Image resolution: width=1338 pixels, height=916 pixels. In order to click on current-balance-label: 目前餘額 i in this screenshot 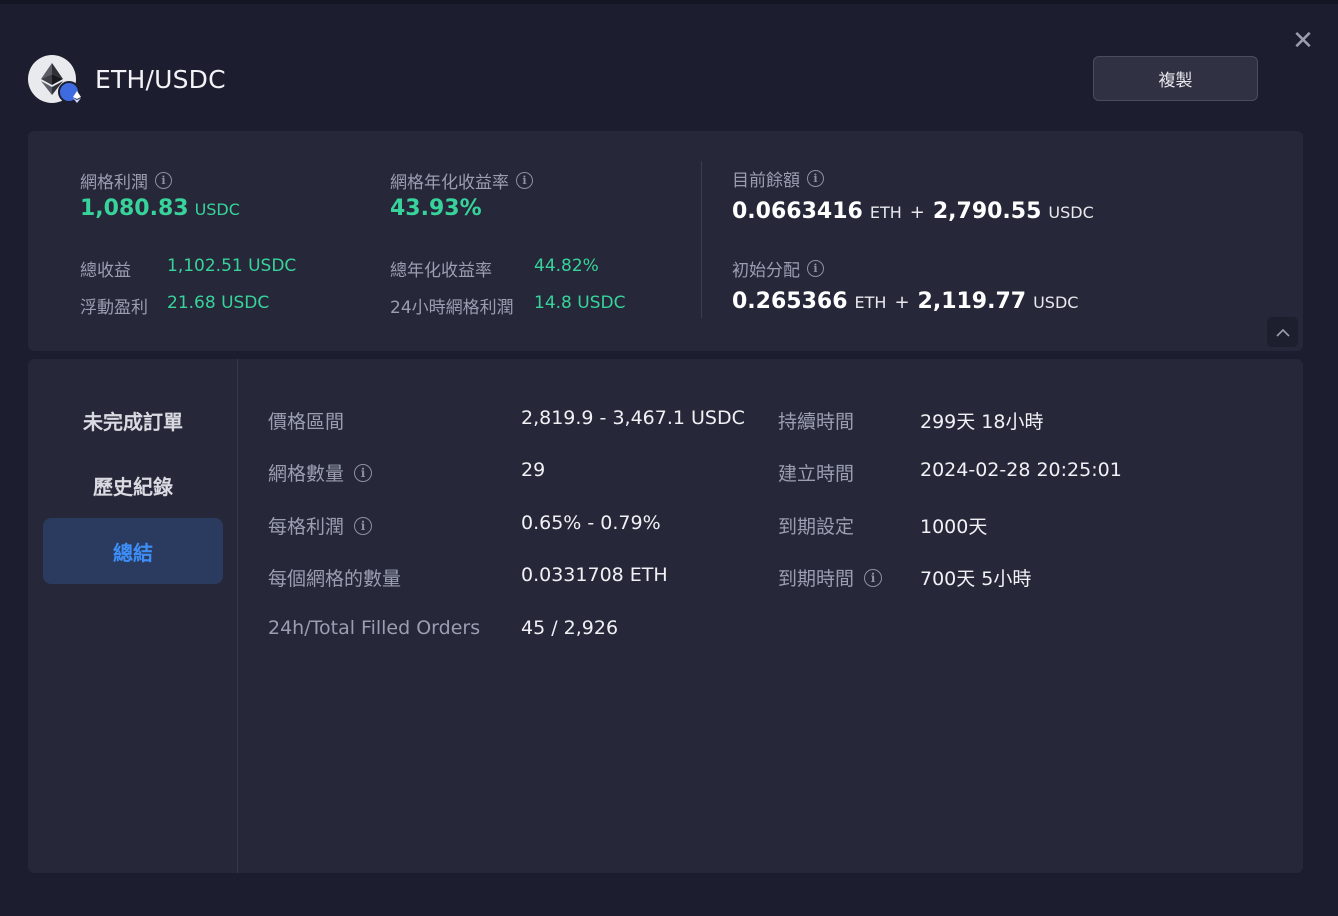, I will do `click(778, 178)`.